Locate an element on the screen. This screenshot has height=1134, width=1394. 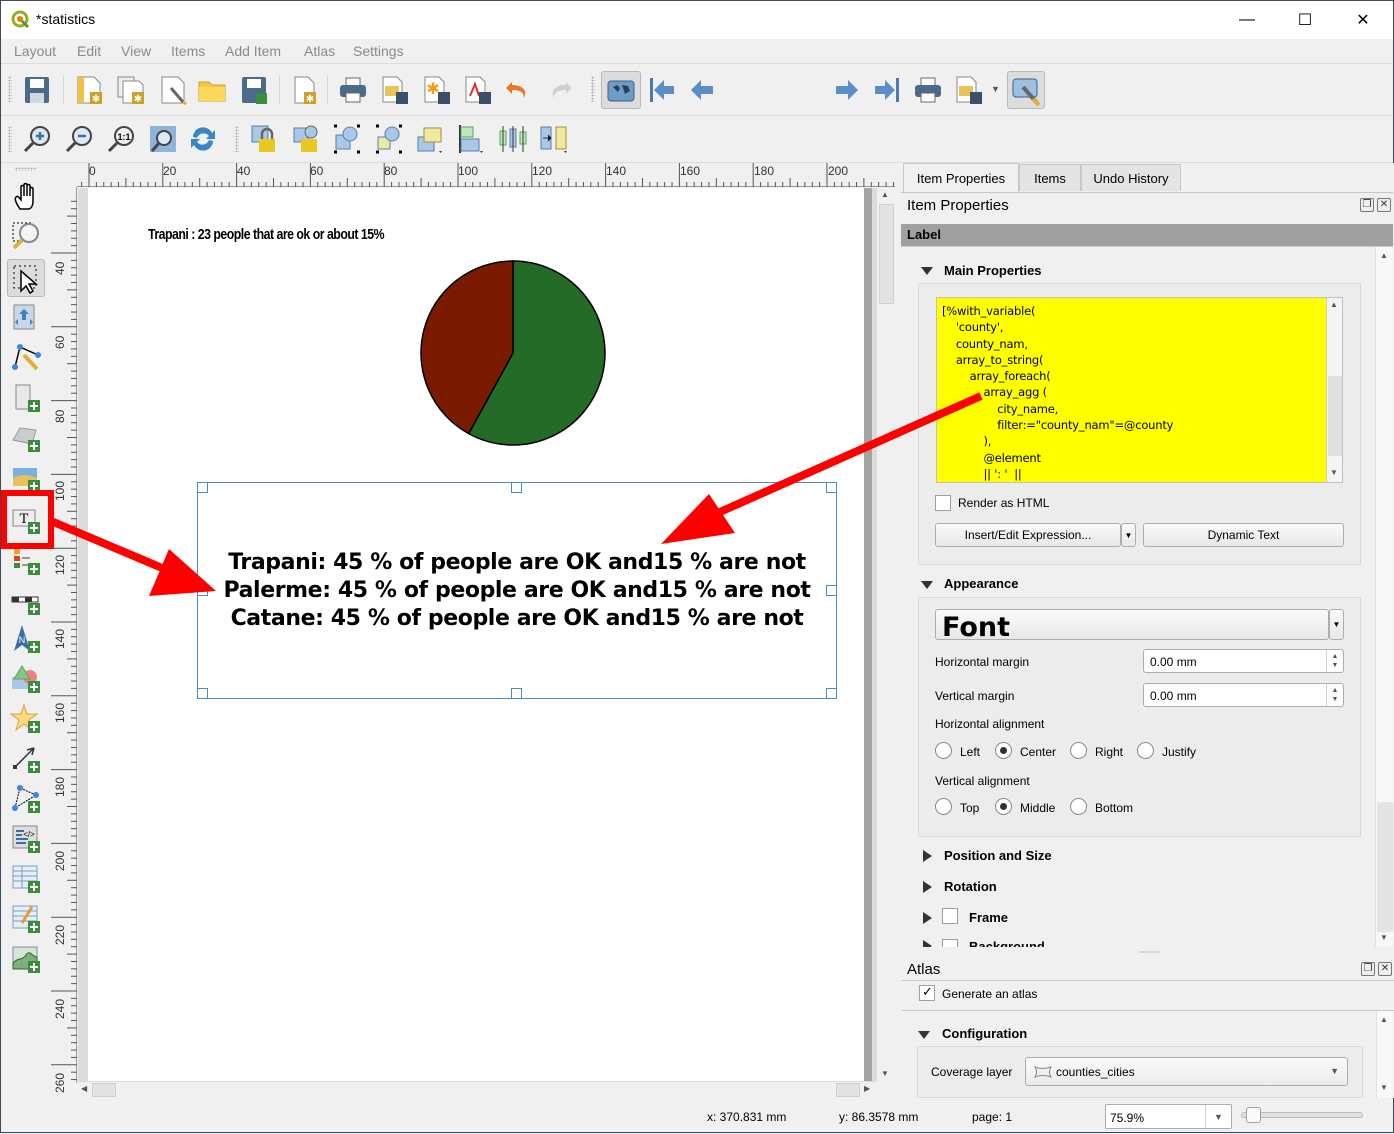
menu-layout: Layout is located at coordinates (35, 51).